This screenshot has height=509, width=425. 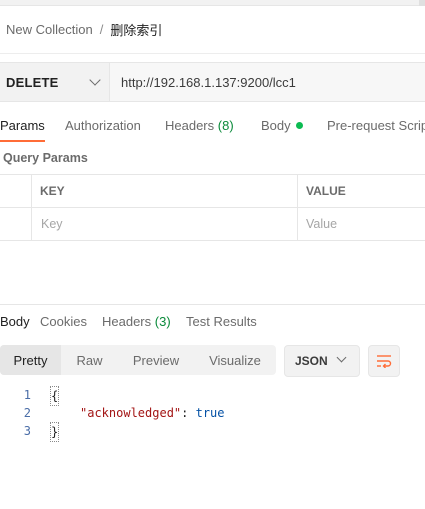 What do you see at coordinates (311, 361) in the screenshot?
I see `language-select-label: JSON` at bounding box center [311, 361].